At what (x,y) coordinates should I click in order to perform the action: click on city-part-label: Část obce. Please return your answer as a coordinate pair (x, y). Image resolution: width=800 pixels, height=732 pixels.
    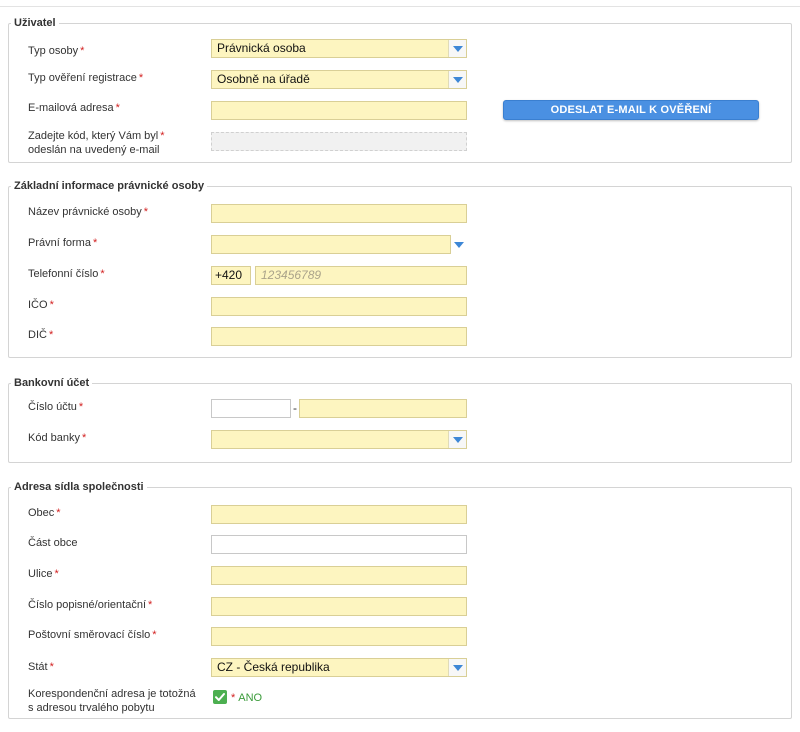
    Looking at the image, I should click on (53, 543).